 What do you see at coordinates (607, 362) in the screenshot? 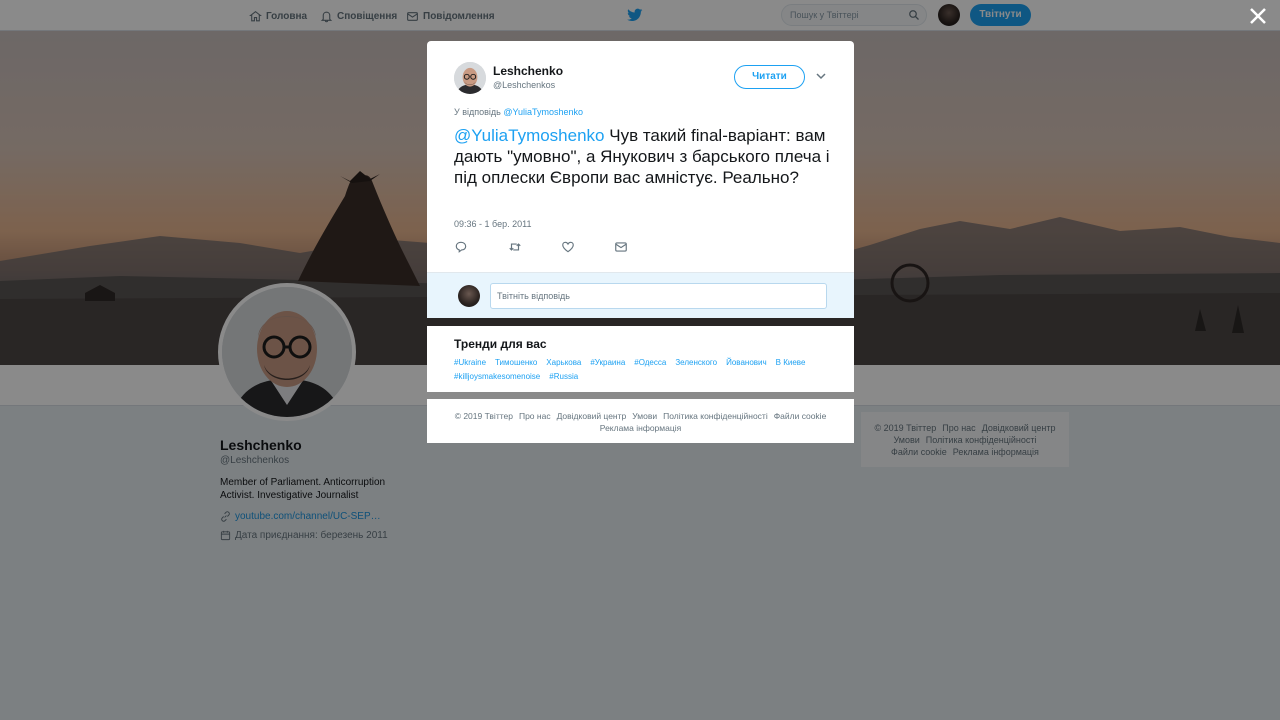
I see `trend-item: #Украина` at bounding box center [607, 362].